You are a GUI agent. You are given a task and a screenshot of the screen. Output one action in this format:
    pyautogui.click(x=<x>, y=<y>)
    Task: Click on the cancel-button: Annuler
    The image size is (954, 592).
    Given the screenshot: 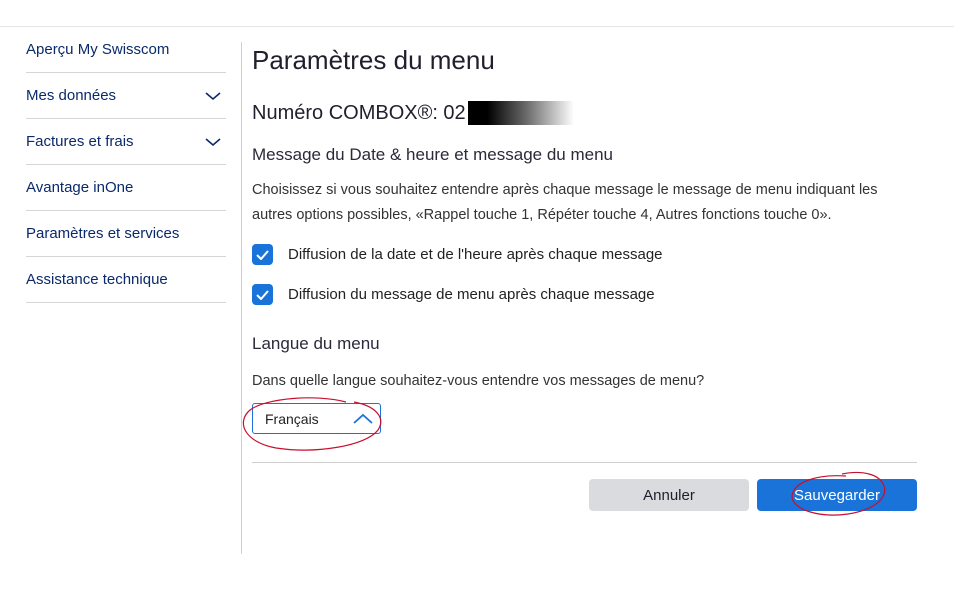 What is the action you would take?
    pyautogui.click(x=669, y=495)
    